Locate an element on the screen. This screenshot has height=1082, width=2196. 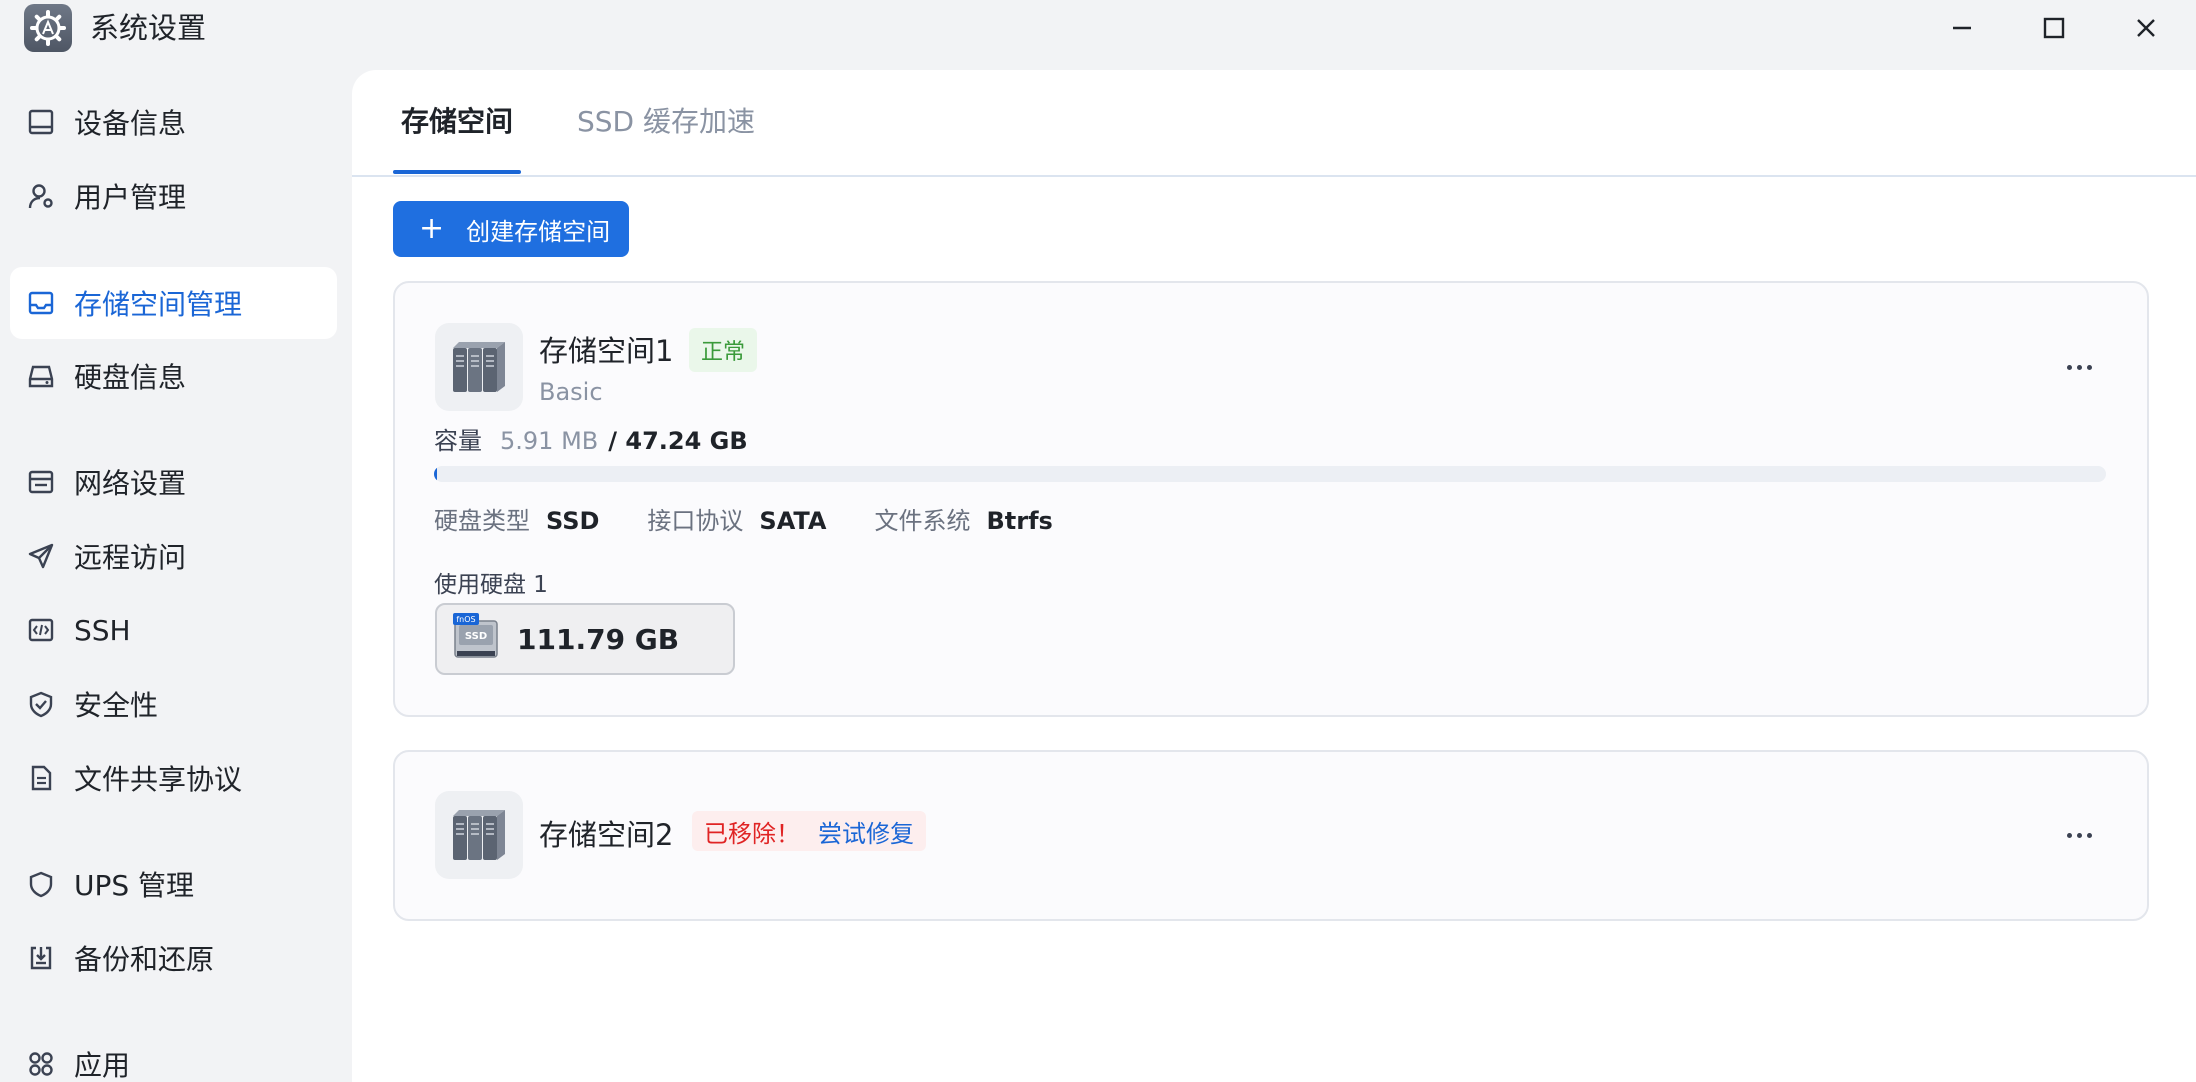
network-icon is located at coordinates (41, 482).